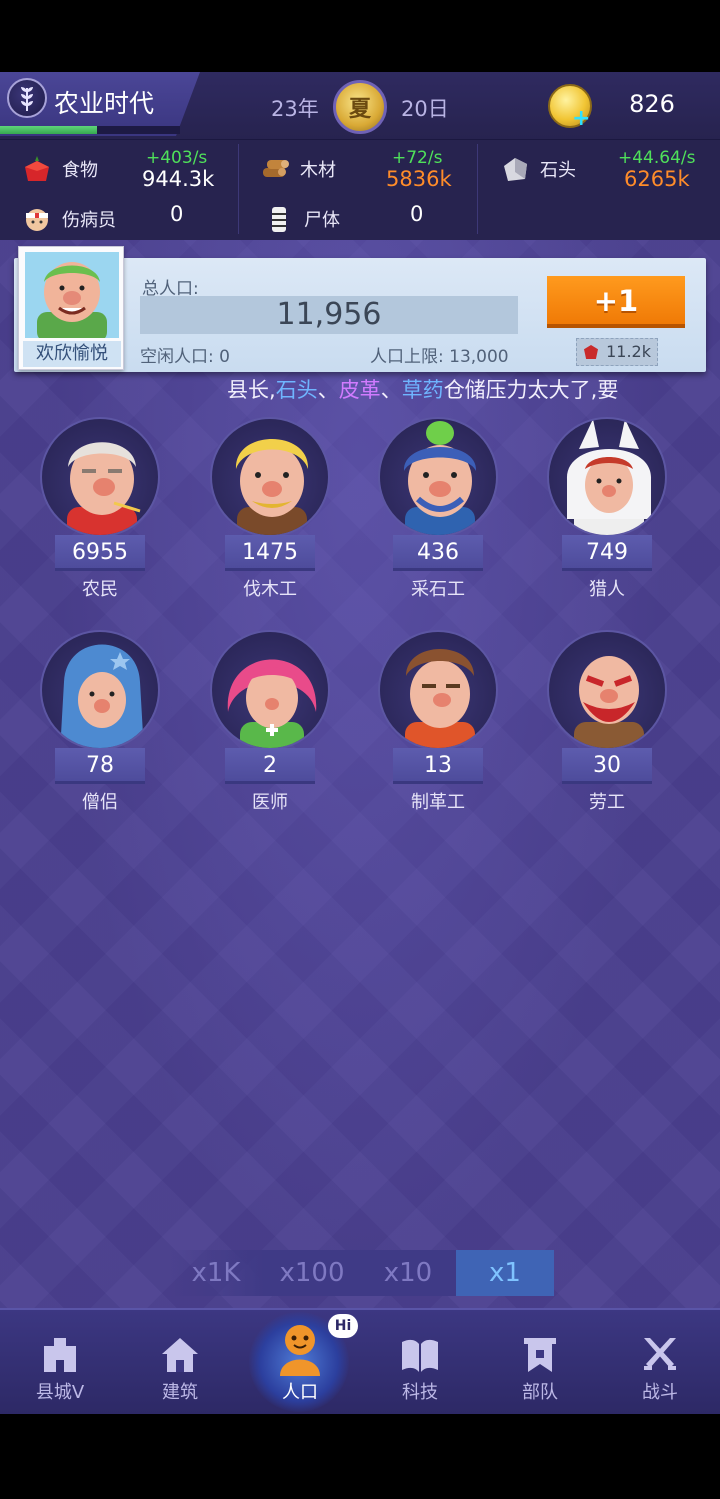 Image resolution: width=720 pixels, height=1499 pixels. What do you see at coordinates (581, 118) in the screenshot?
I see `add-coins-icon: +` at bounding box center [581, 118].